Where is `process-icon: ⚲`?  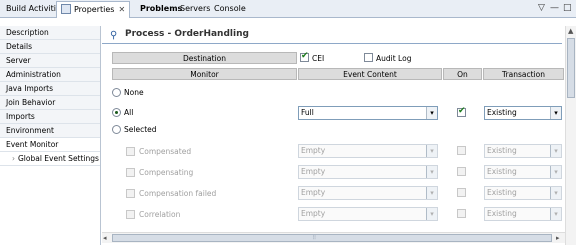
process-icon: ⚲ is located at coordinates (114, 35).